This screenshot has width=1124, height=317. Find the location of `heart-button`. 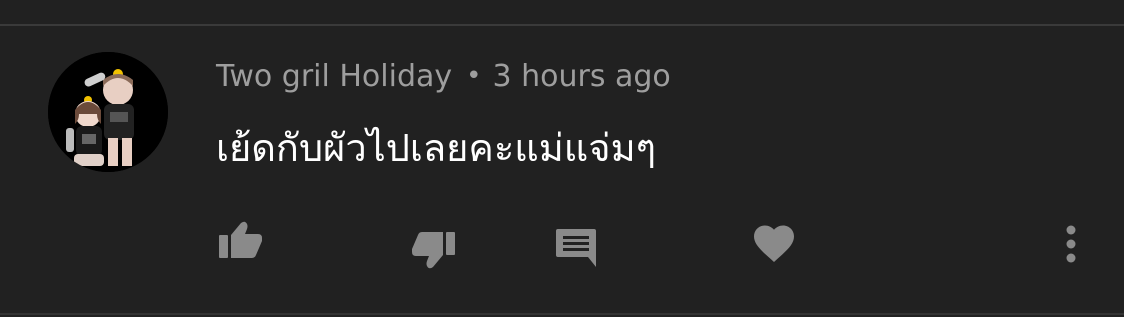

heart-button is located at coordinates (774, 244).